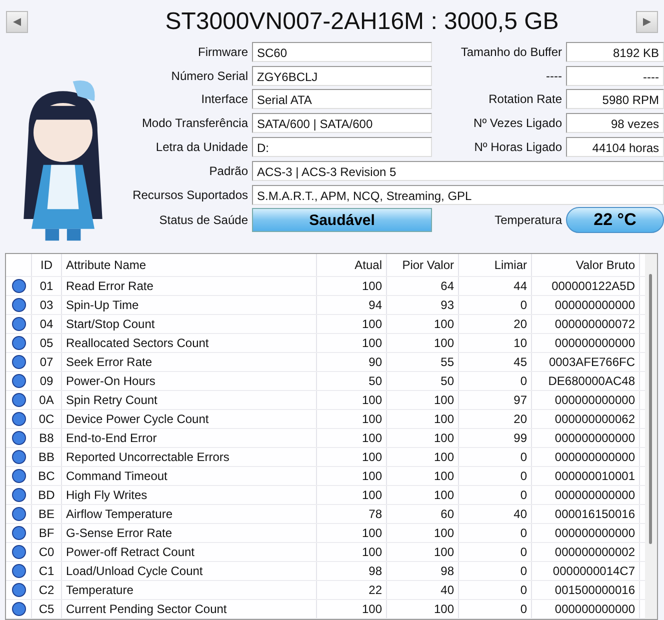  What do you see at coordinates (495, 400) in the screenshot?
I see `table-cell: 97` at bounding box center [495, 400].